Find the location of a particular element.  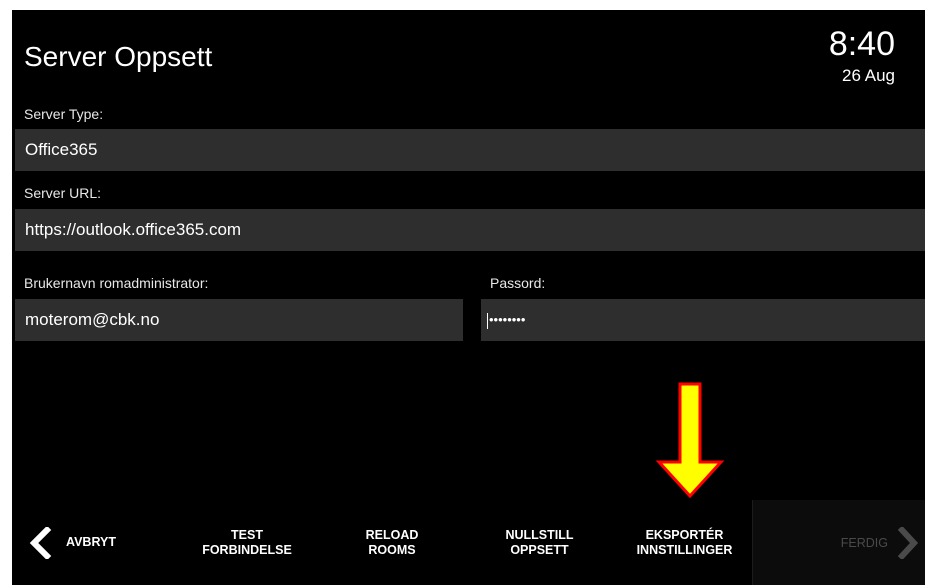

done-button: FERDIG is located at coordinates (838, 542).